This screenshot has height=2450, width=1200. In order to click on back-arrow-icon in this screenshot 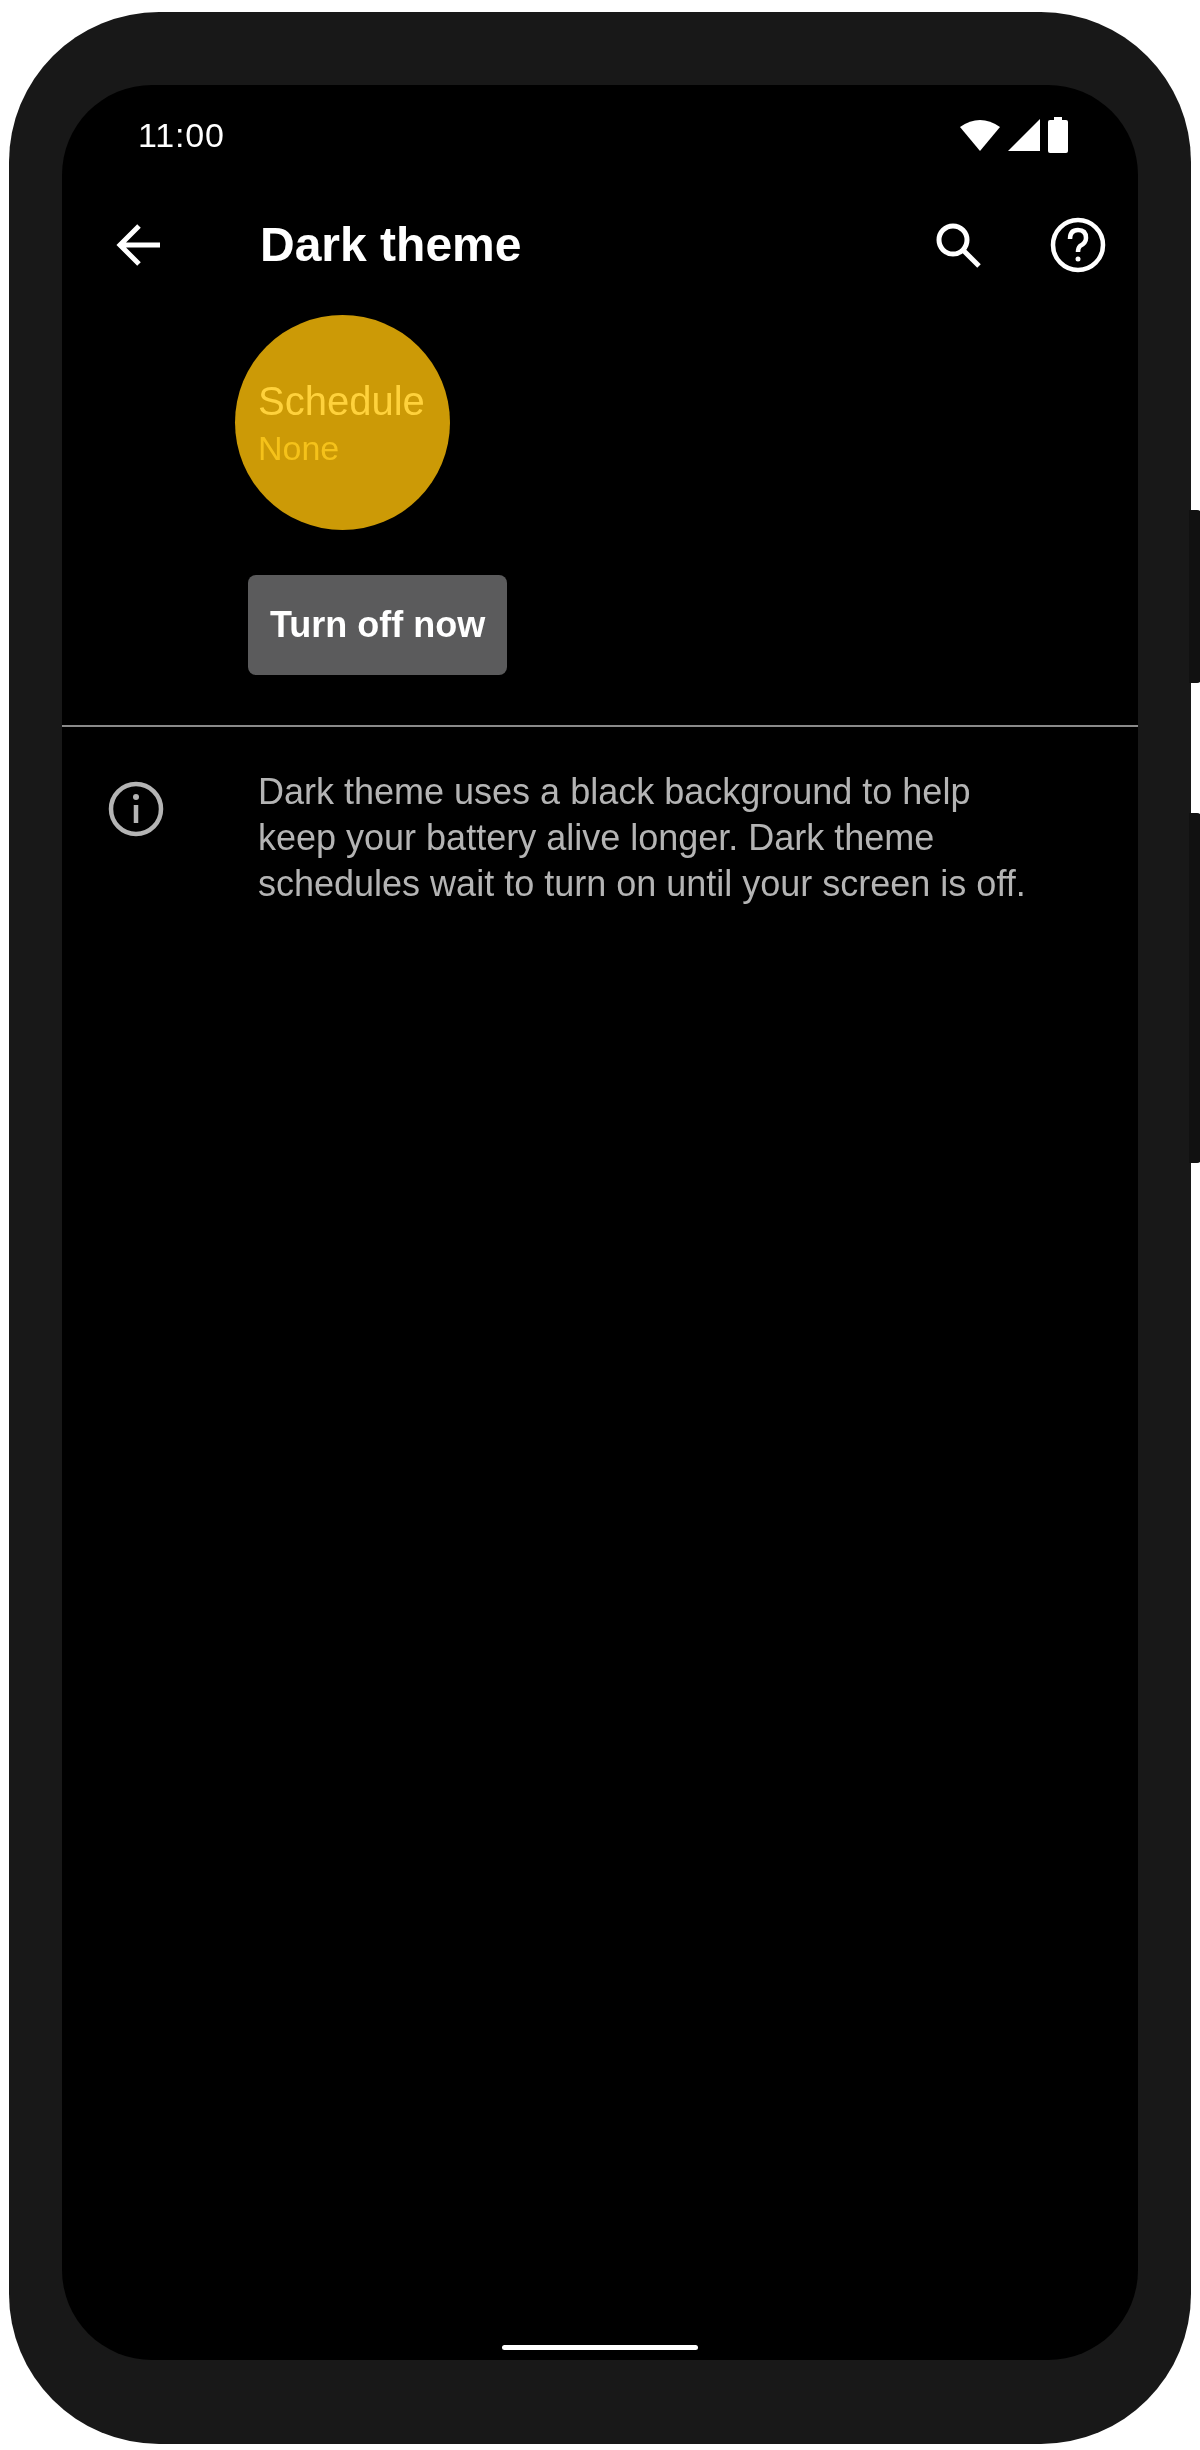, I will do `click(139, 245)`.